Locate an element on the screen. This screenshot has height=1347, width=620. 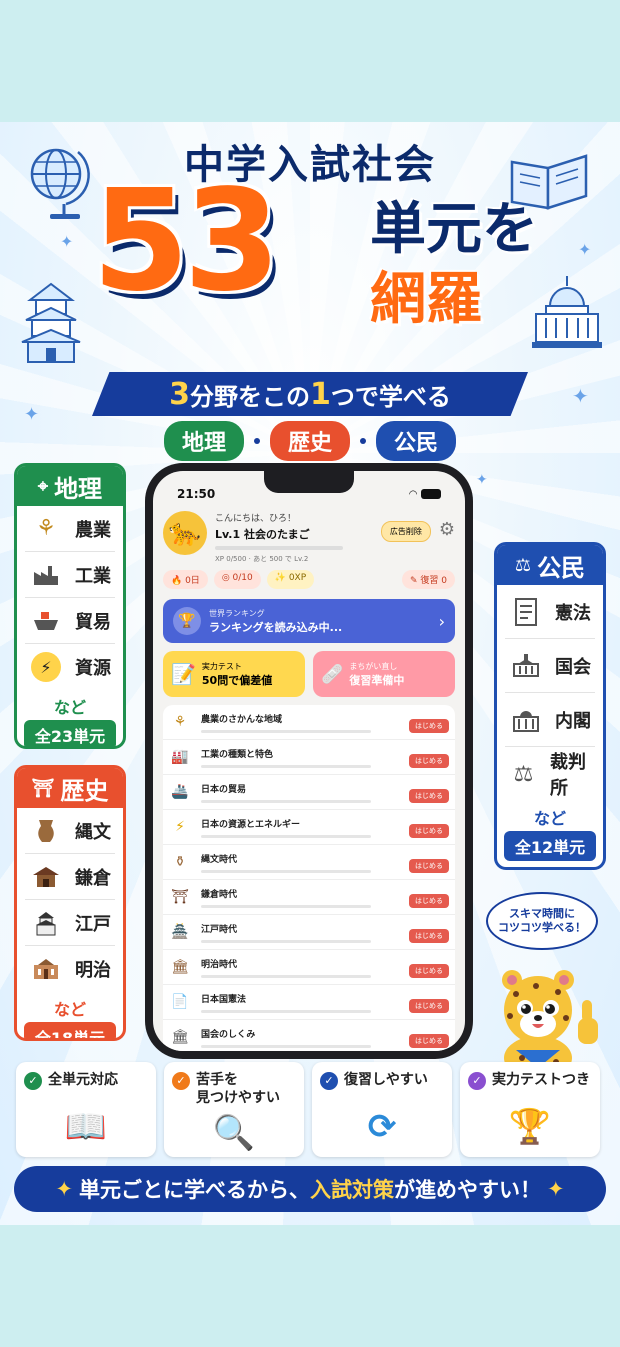
practice-test-card: 📝 実力テスト 50問で偏差値 is located at coordinates (234, 674).